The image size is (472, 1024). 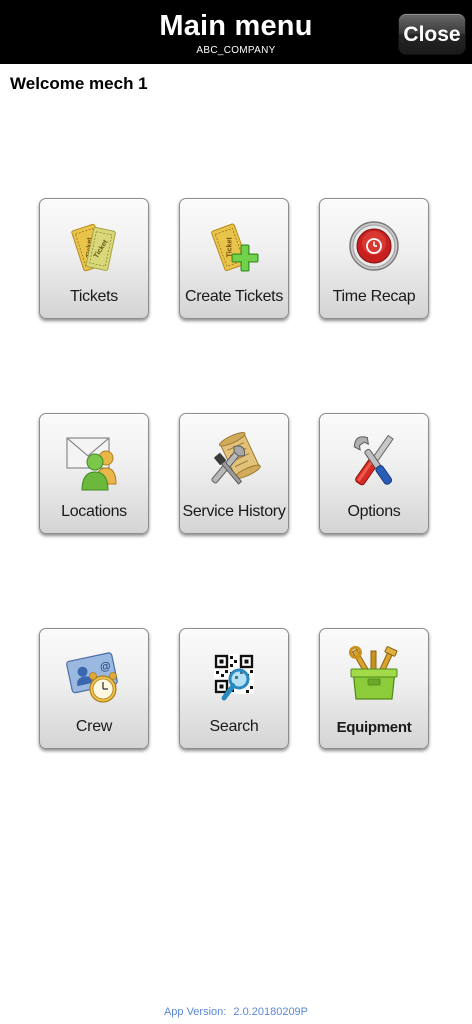 What do you see at coordinates (79, 83) in the screenshot?
I see `welcome-message: Welcome mech 1` at bounding box center [79, 83].